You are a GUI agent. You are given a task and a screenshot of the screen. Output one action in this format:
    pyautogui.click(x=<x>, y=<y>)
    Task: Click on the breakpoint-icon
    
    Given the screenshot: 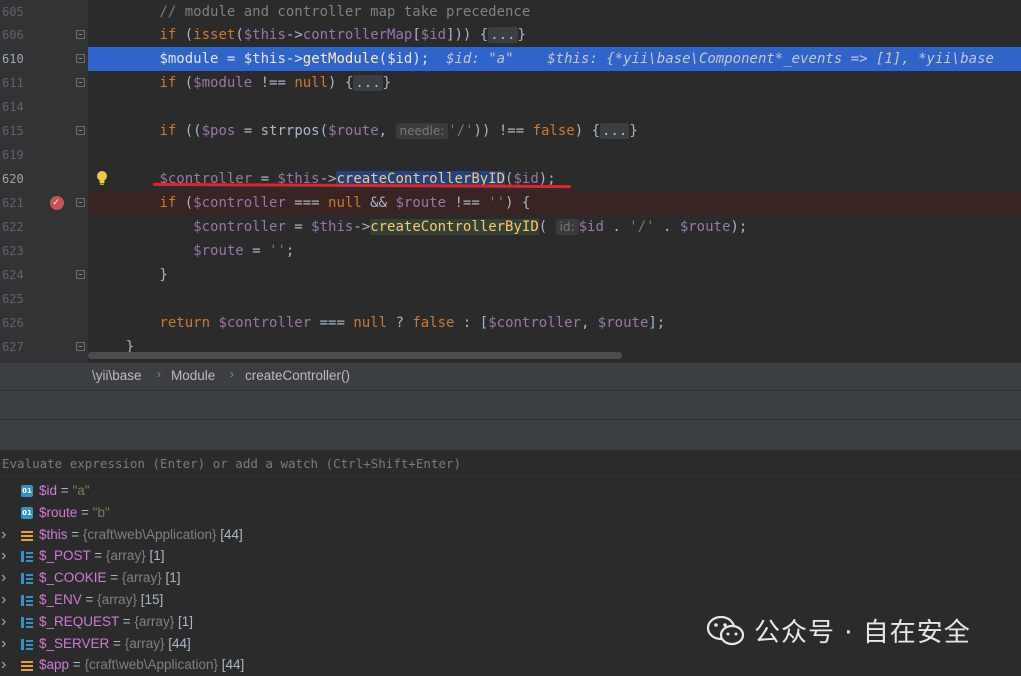 What is the action you would take?
    pyautogui.click(x=57, y=203)
    